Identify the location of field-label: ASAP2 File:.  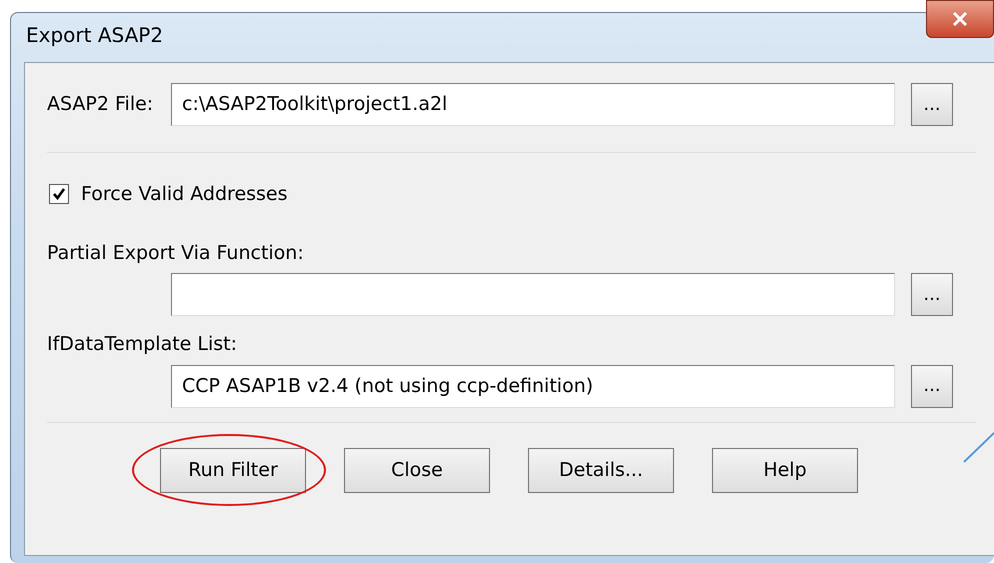
(100, 105).